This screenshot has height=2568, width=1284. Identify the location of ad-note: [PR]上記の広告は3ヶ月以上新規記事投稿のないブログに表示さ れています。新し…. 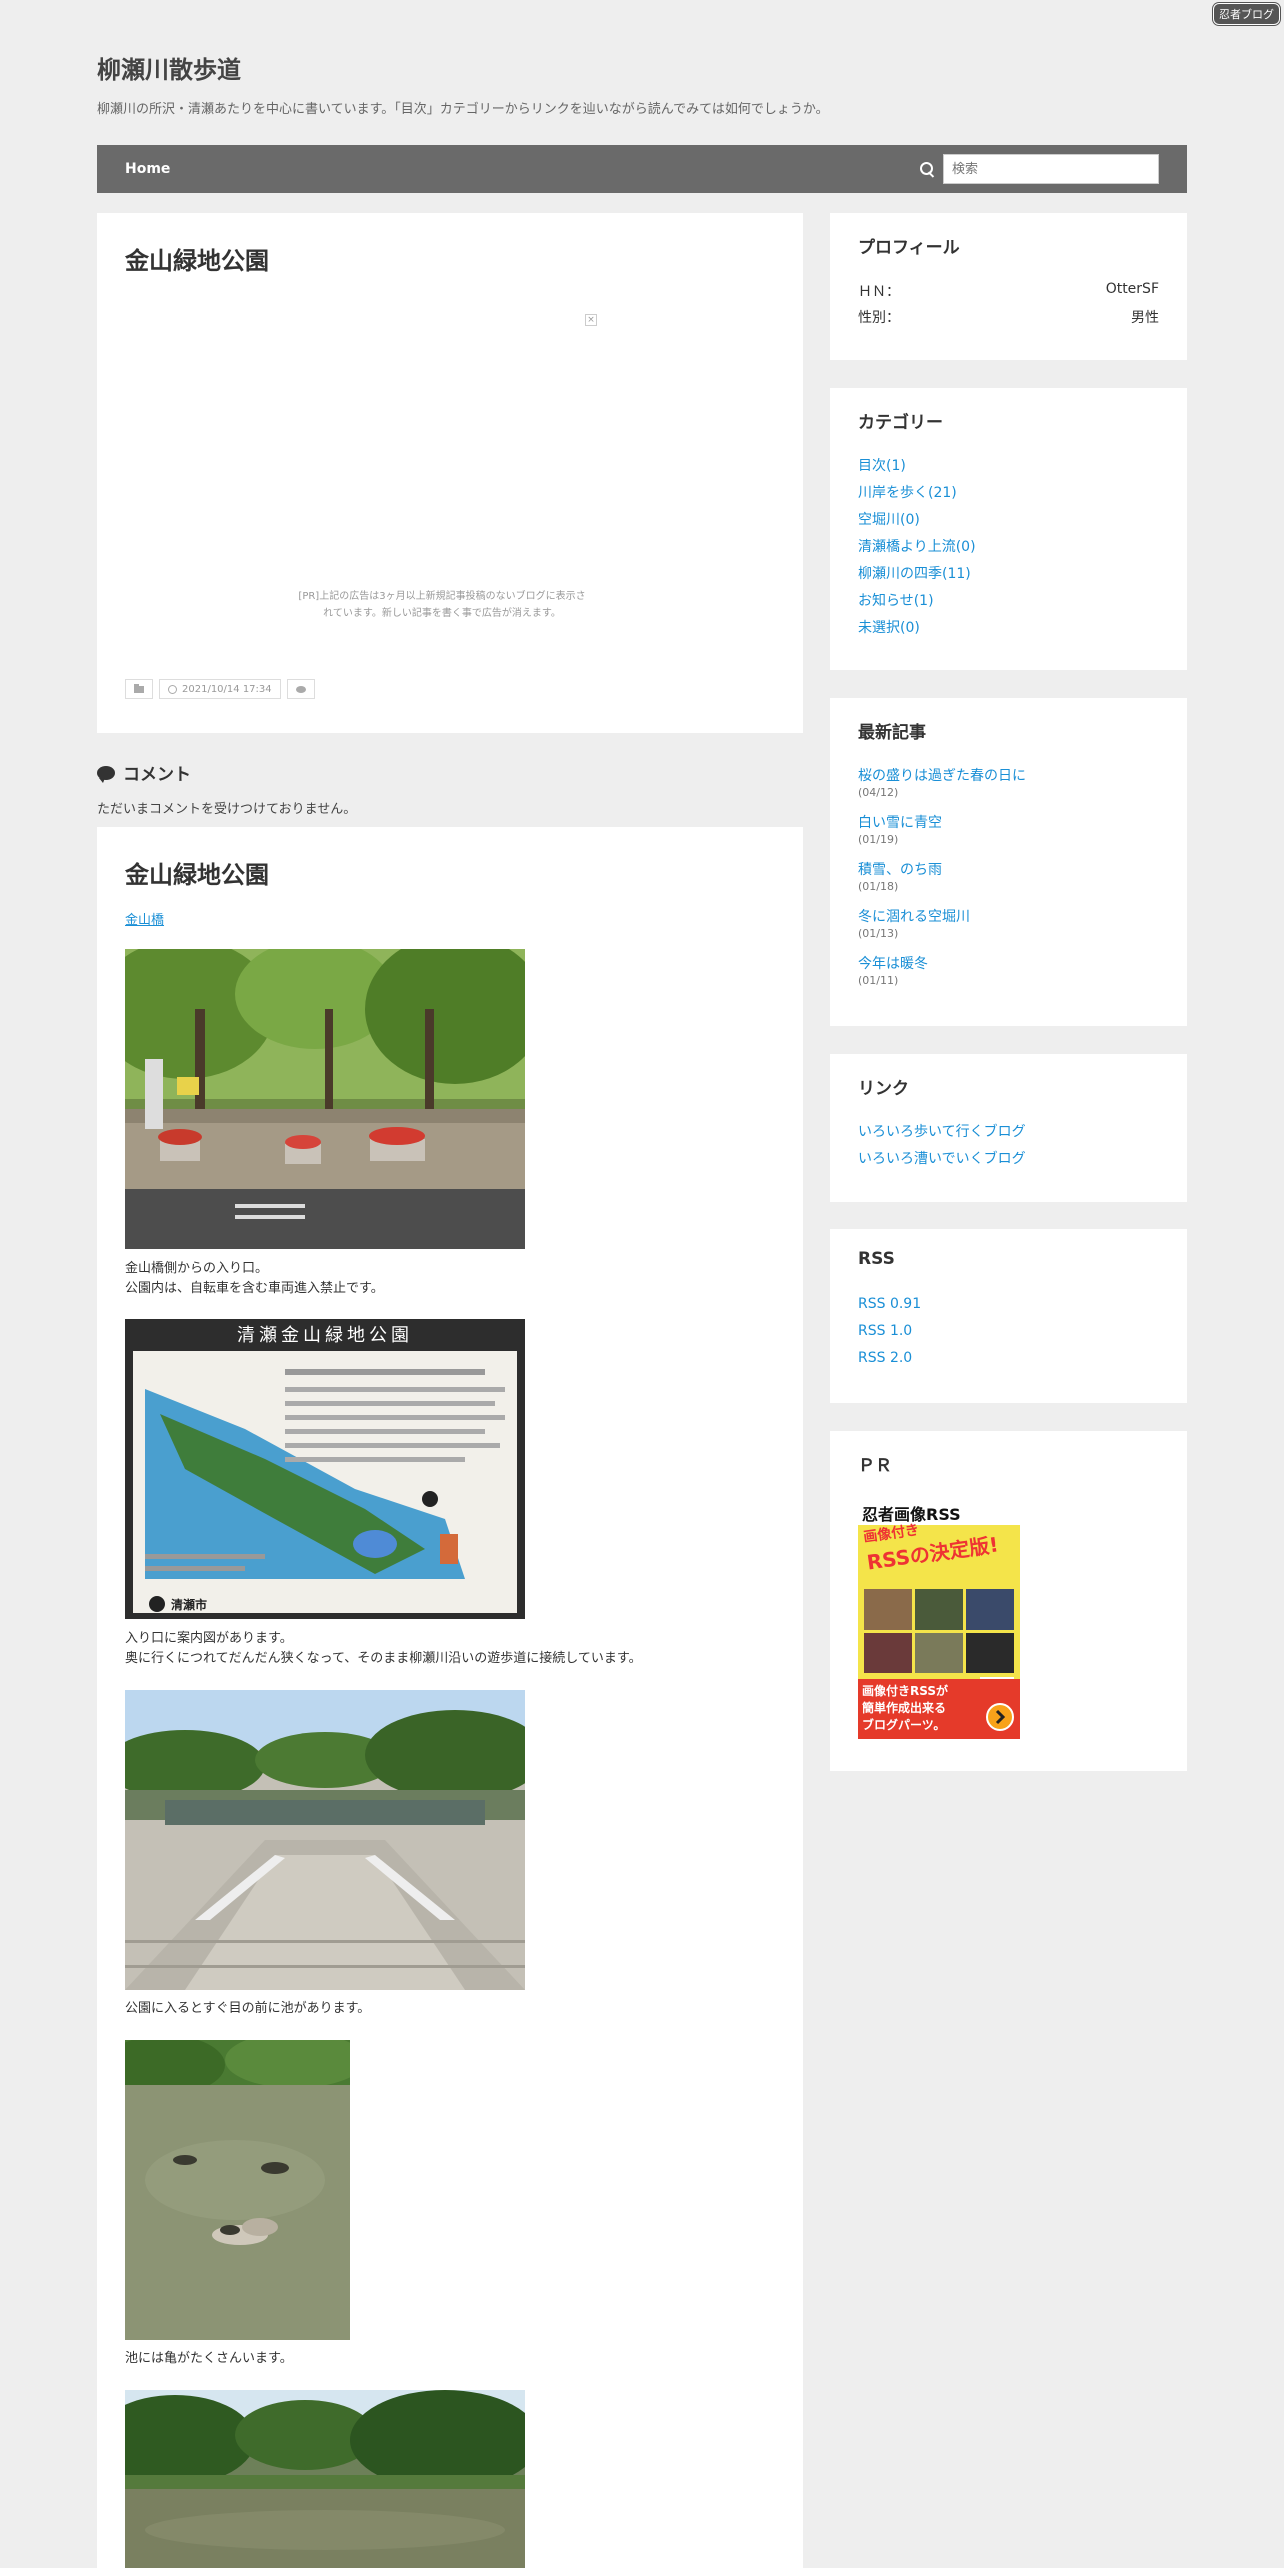
(442, 605).